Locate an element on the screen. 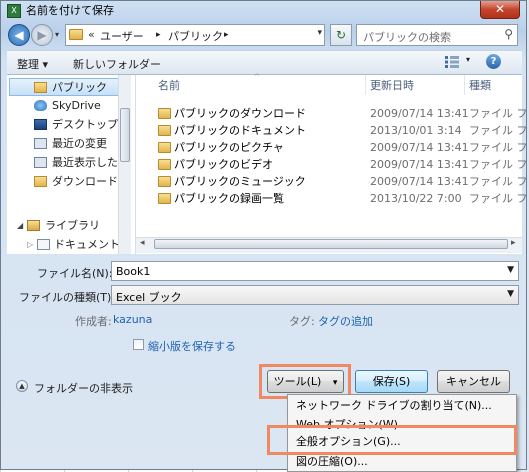  skydrive-icon is located at coordinates (40, 105).